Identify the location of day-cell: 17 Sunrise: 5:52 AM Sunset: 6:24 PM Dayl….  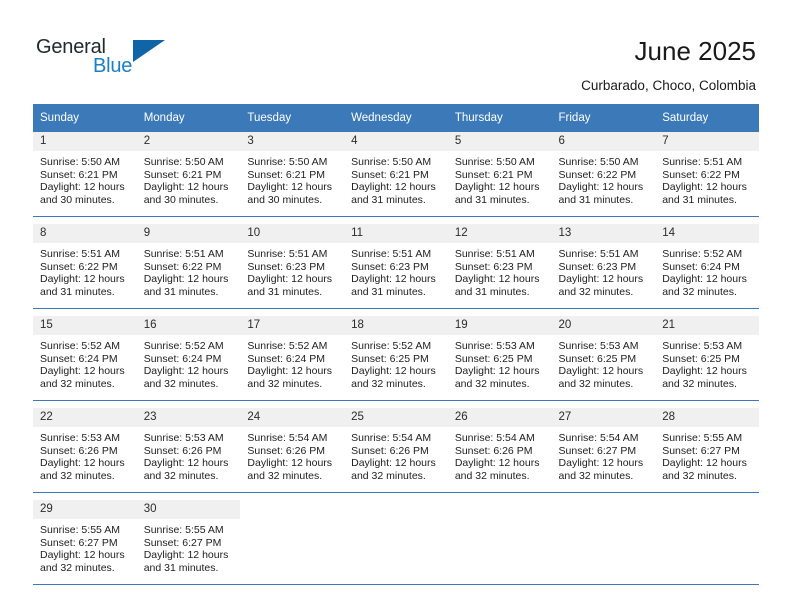
(292, 358).